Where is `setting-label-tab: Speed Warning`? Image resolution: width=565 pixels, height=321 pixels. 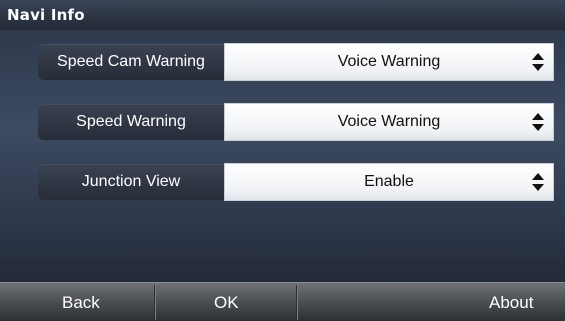
setting-label-tab: Speed Warning is located at coordinates (142, 122).